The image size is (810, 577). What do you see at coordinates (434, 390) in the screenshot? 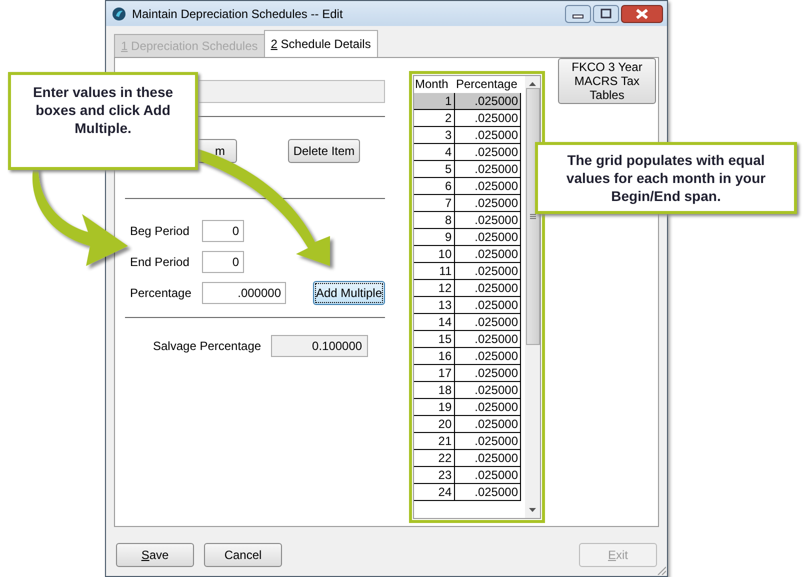
I see `table-cell: 18` at bounding box center [434, 390].